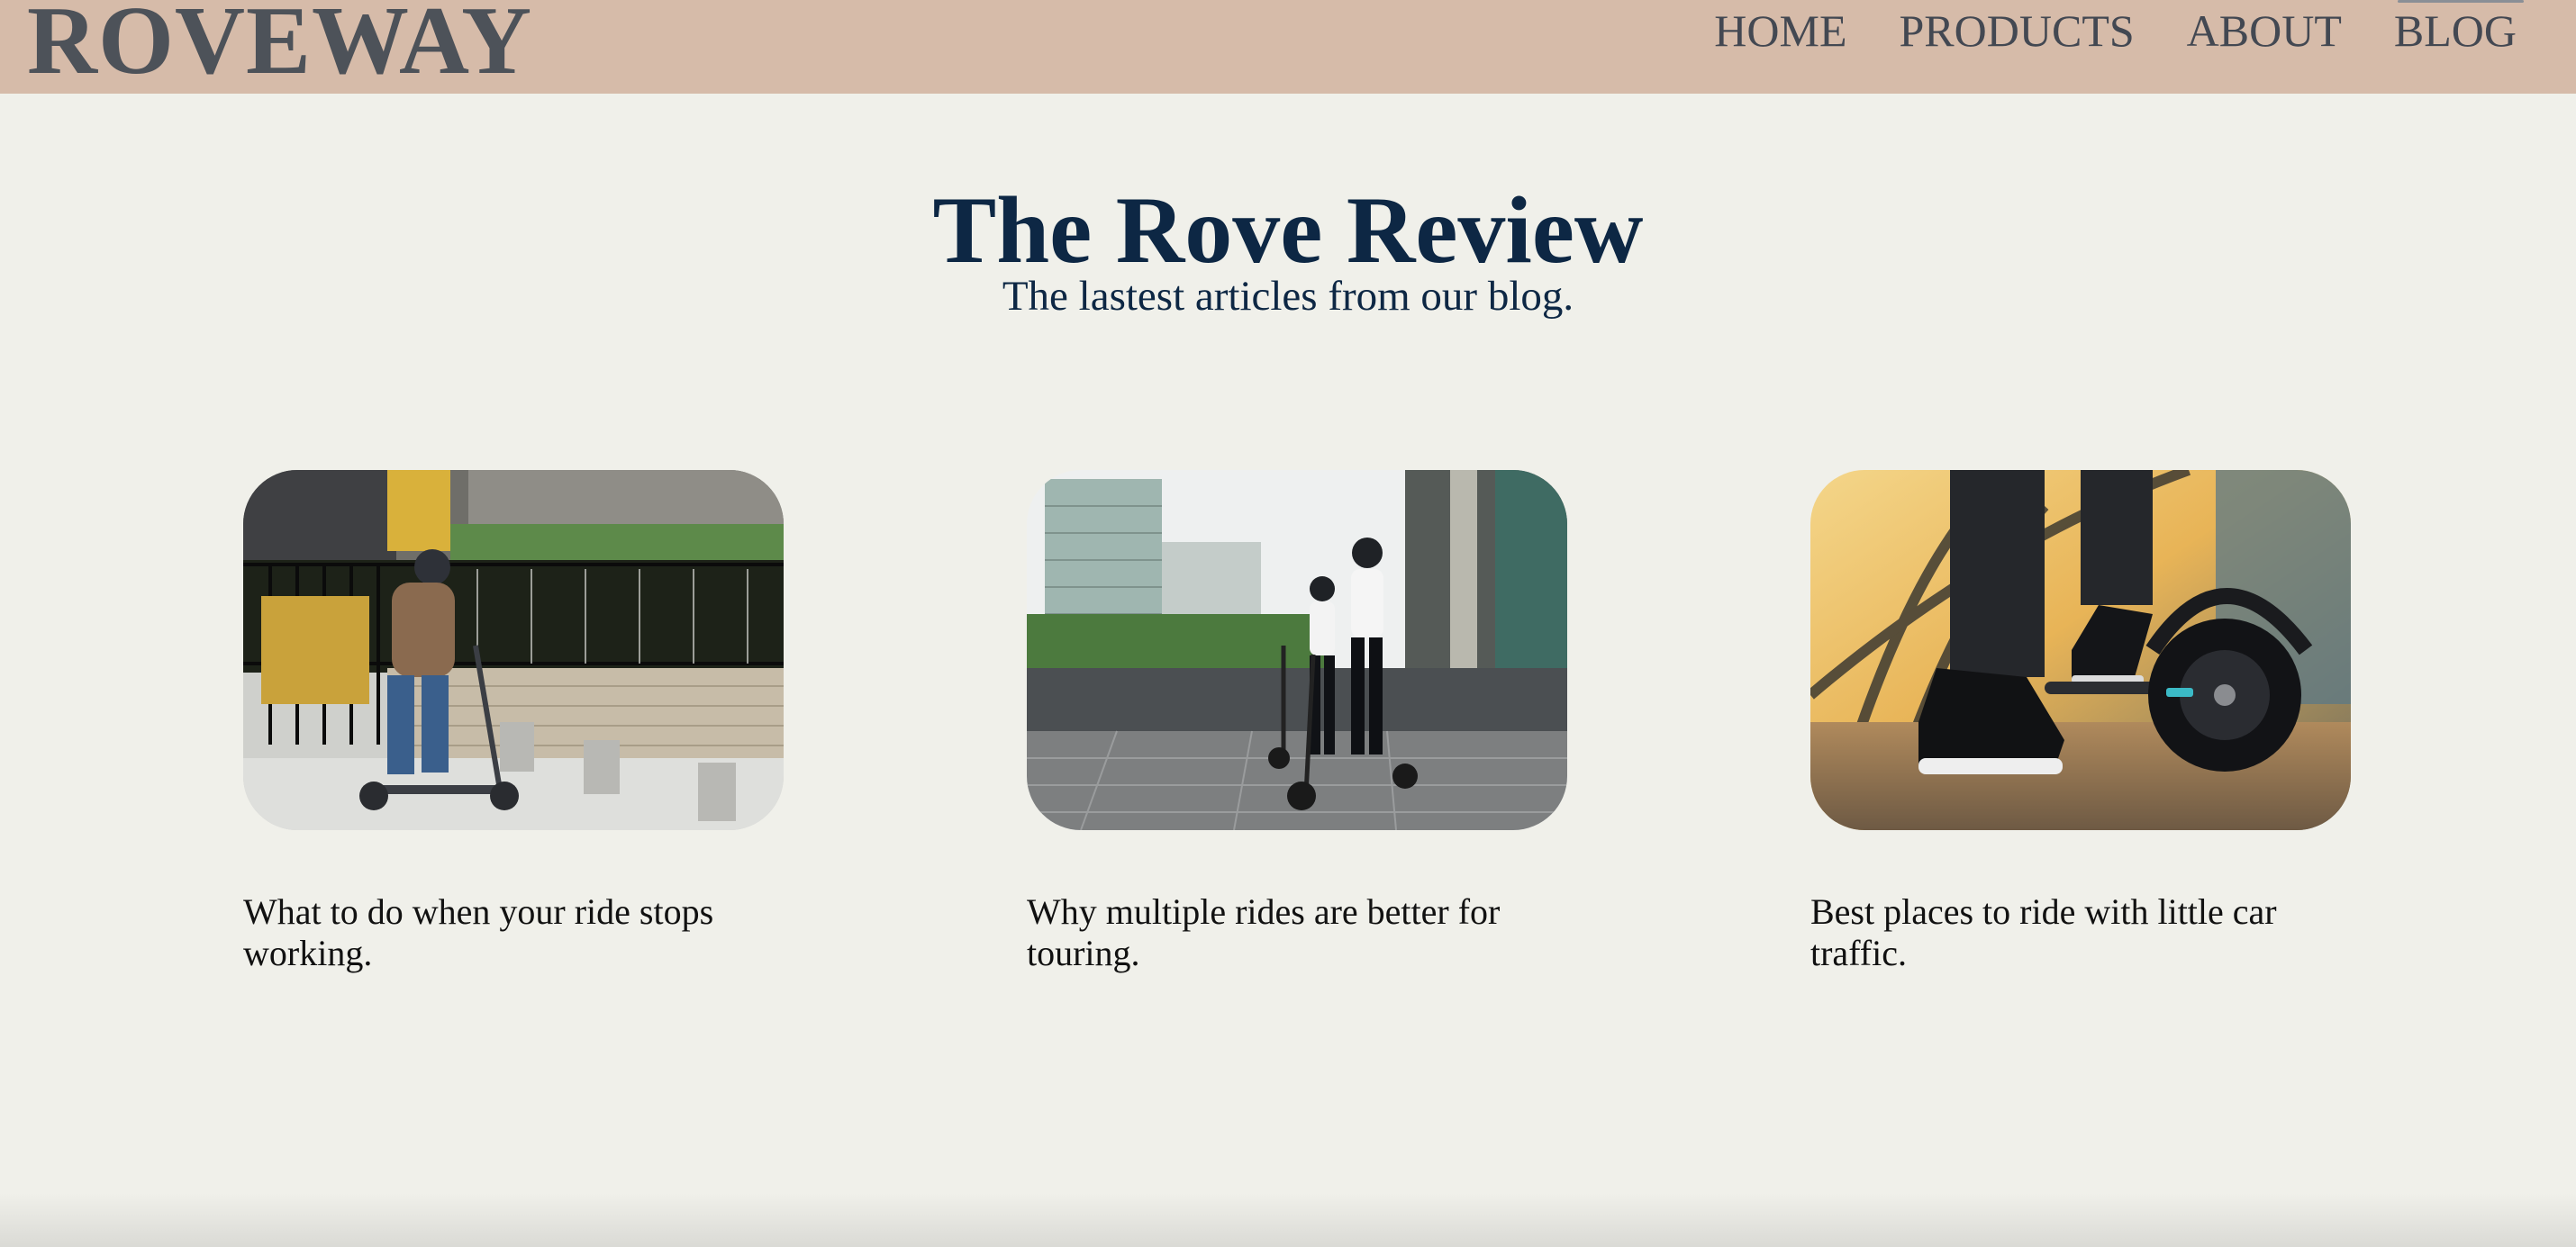 Image resolution: width=2576 pixels, height=1247 pixels. Describe the element at coordinates (2455, 31) in the screenshot. I see `nav-blog-link: BLOG` at that location.